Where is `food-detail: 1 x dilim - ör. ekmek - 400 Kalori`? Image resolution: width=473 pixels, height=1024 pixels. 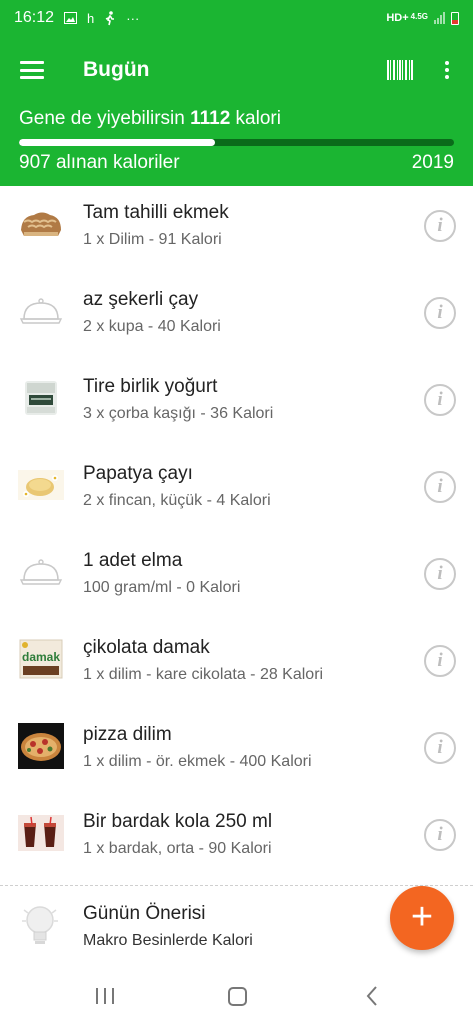 food-detail: 1 x dilim - ör. ekmek - 400 Kalori is located at coordinates (197, 761).